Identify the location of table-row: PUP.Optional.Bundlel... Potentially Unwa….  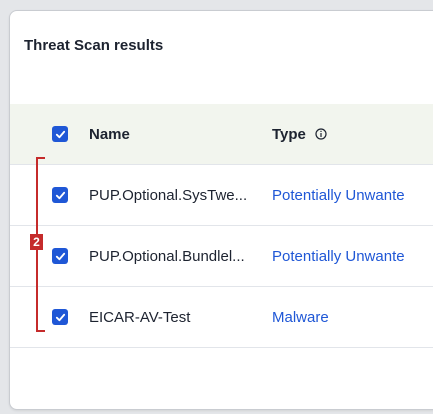
(221, 256).